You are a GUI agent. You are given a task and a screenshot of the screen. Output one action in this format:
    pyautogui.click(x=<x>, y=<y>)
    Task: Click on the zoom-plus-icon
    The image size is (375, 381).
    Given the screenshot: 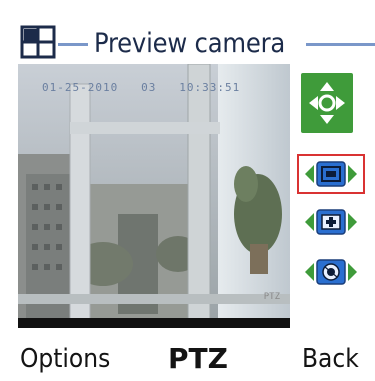 What is the action you would take?
    pyautogui.click(x=331, y=222)
    